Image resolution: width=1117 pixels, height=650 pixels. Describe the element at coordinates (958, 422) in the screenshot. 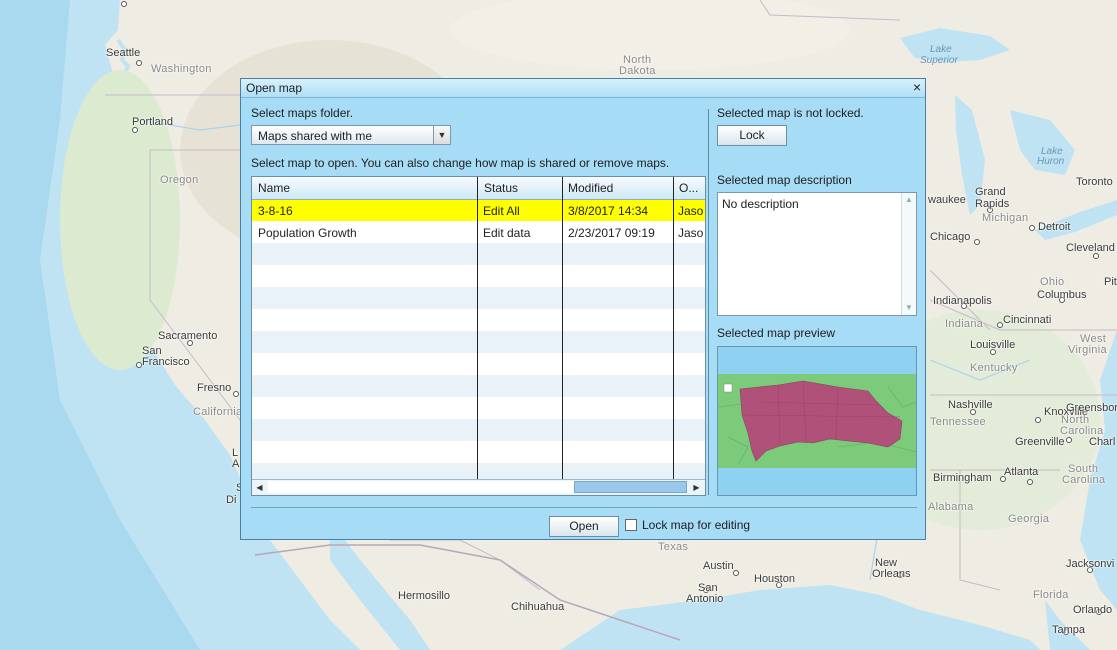

I see `map-label-tennessee: Tennessee` at that location.